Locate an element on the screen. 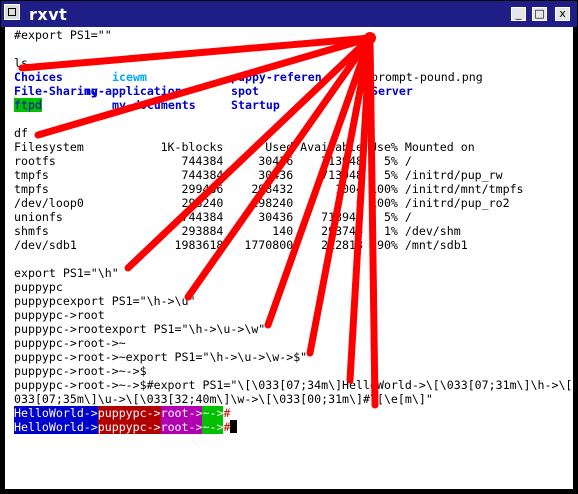  annotation-arrow is located at coordinates (372, 221).